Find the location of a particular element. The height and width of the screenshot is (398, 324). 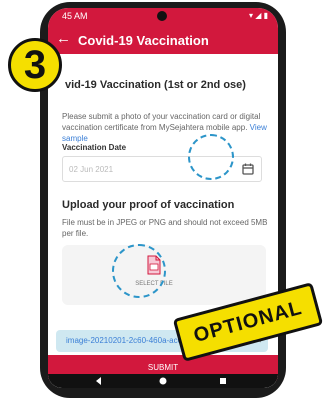

nav-home-icon is located at coordinates (163, 381).